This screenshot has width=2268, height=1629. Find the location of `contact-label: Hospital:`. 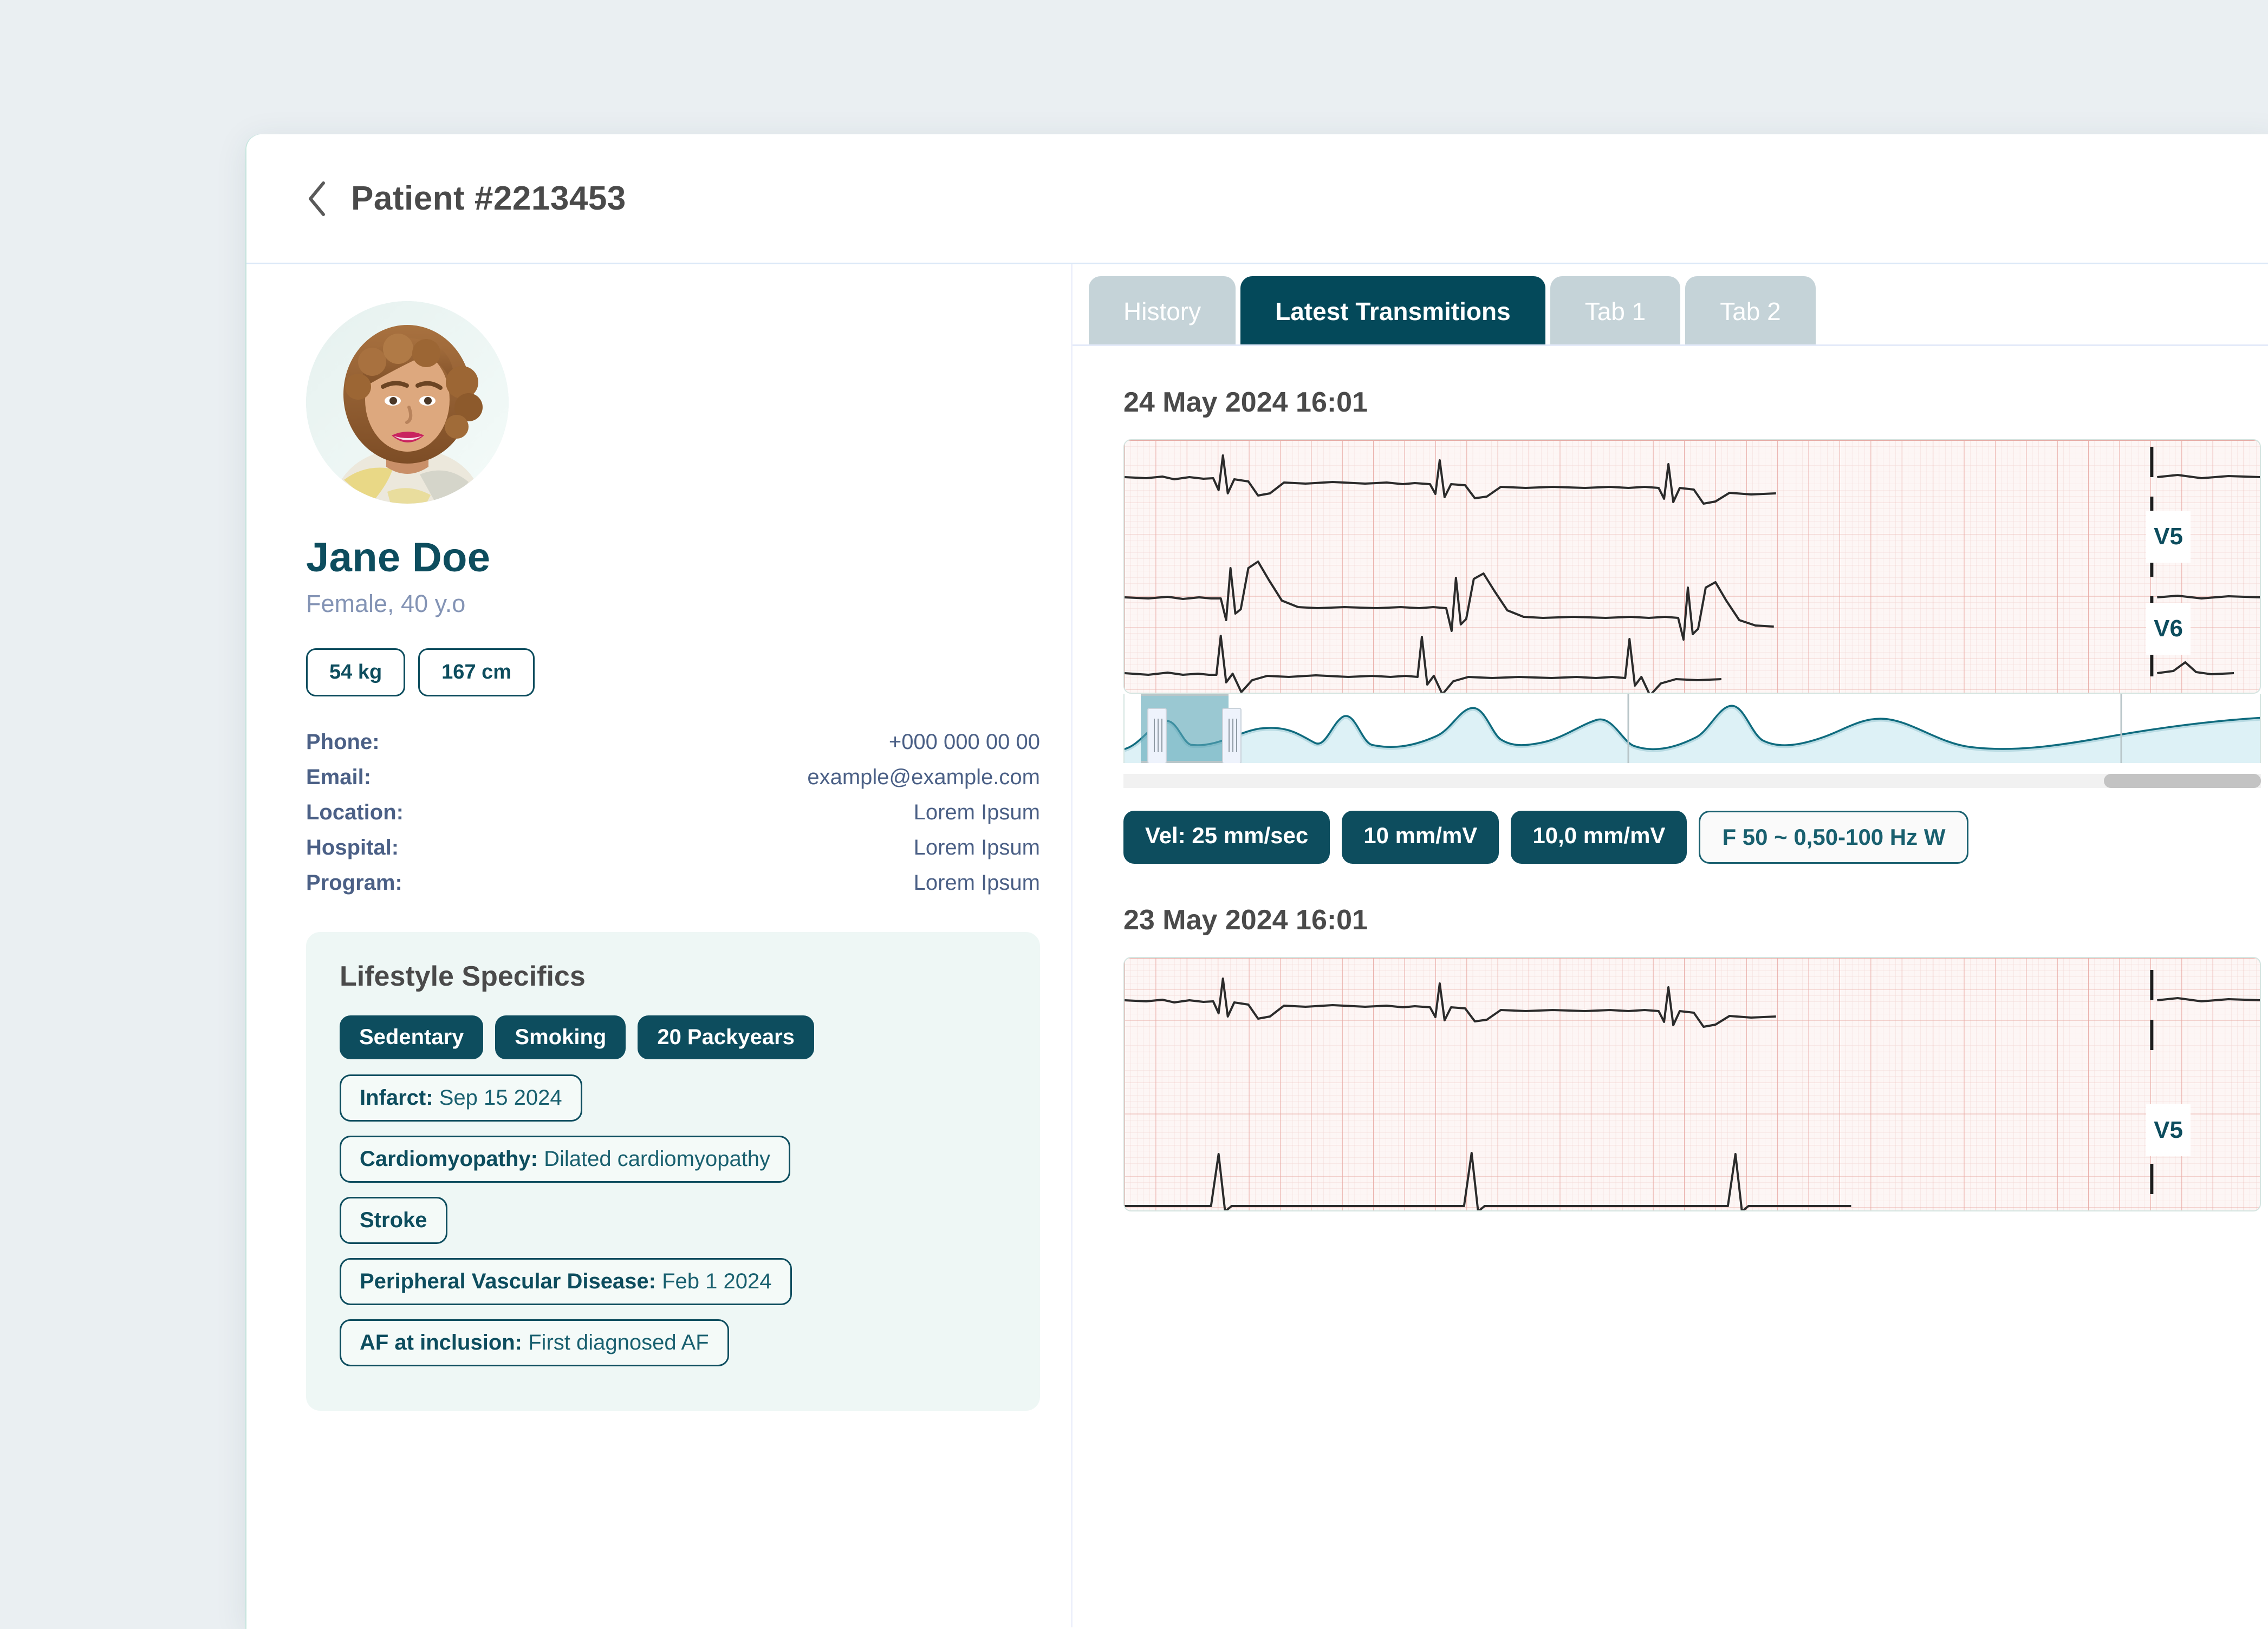

contact-label: Hospital: is located at coordinates (352, 847).